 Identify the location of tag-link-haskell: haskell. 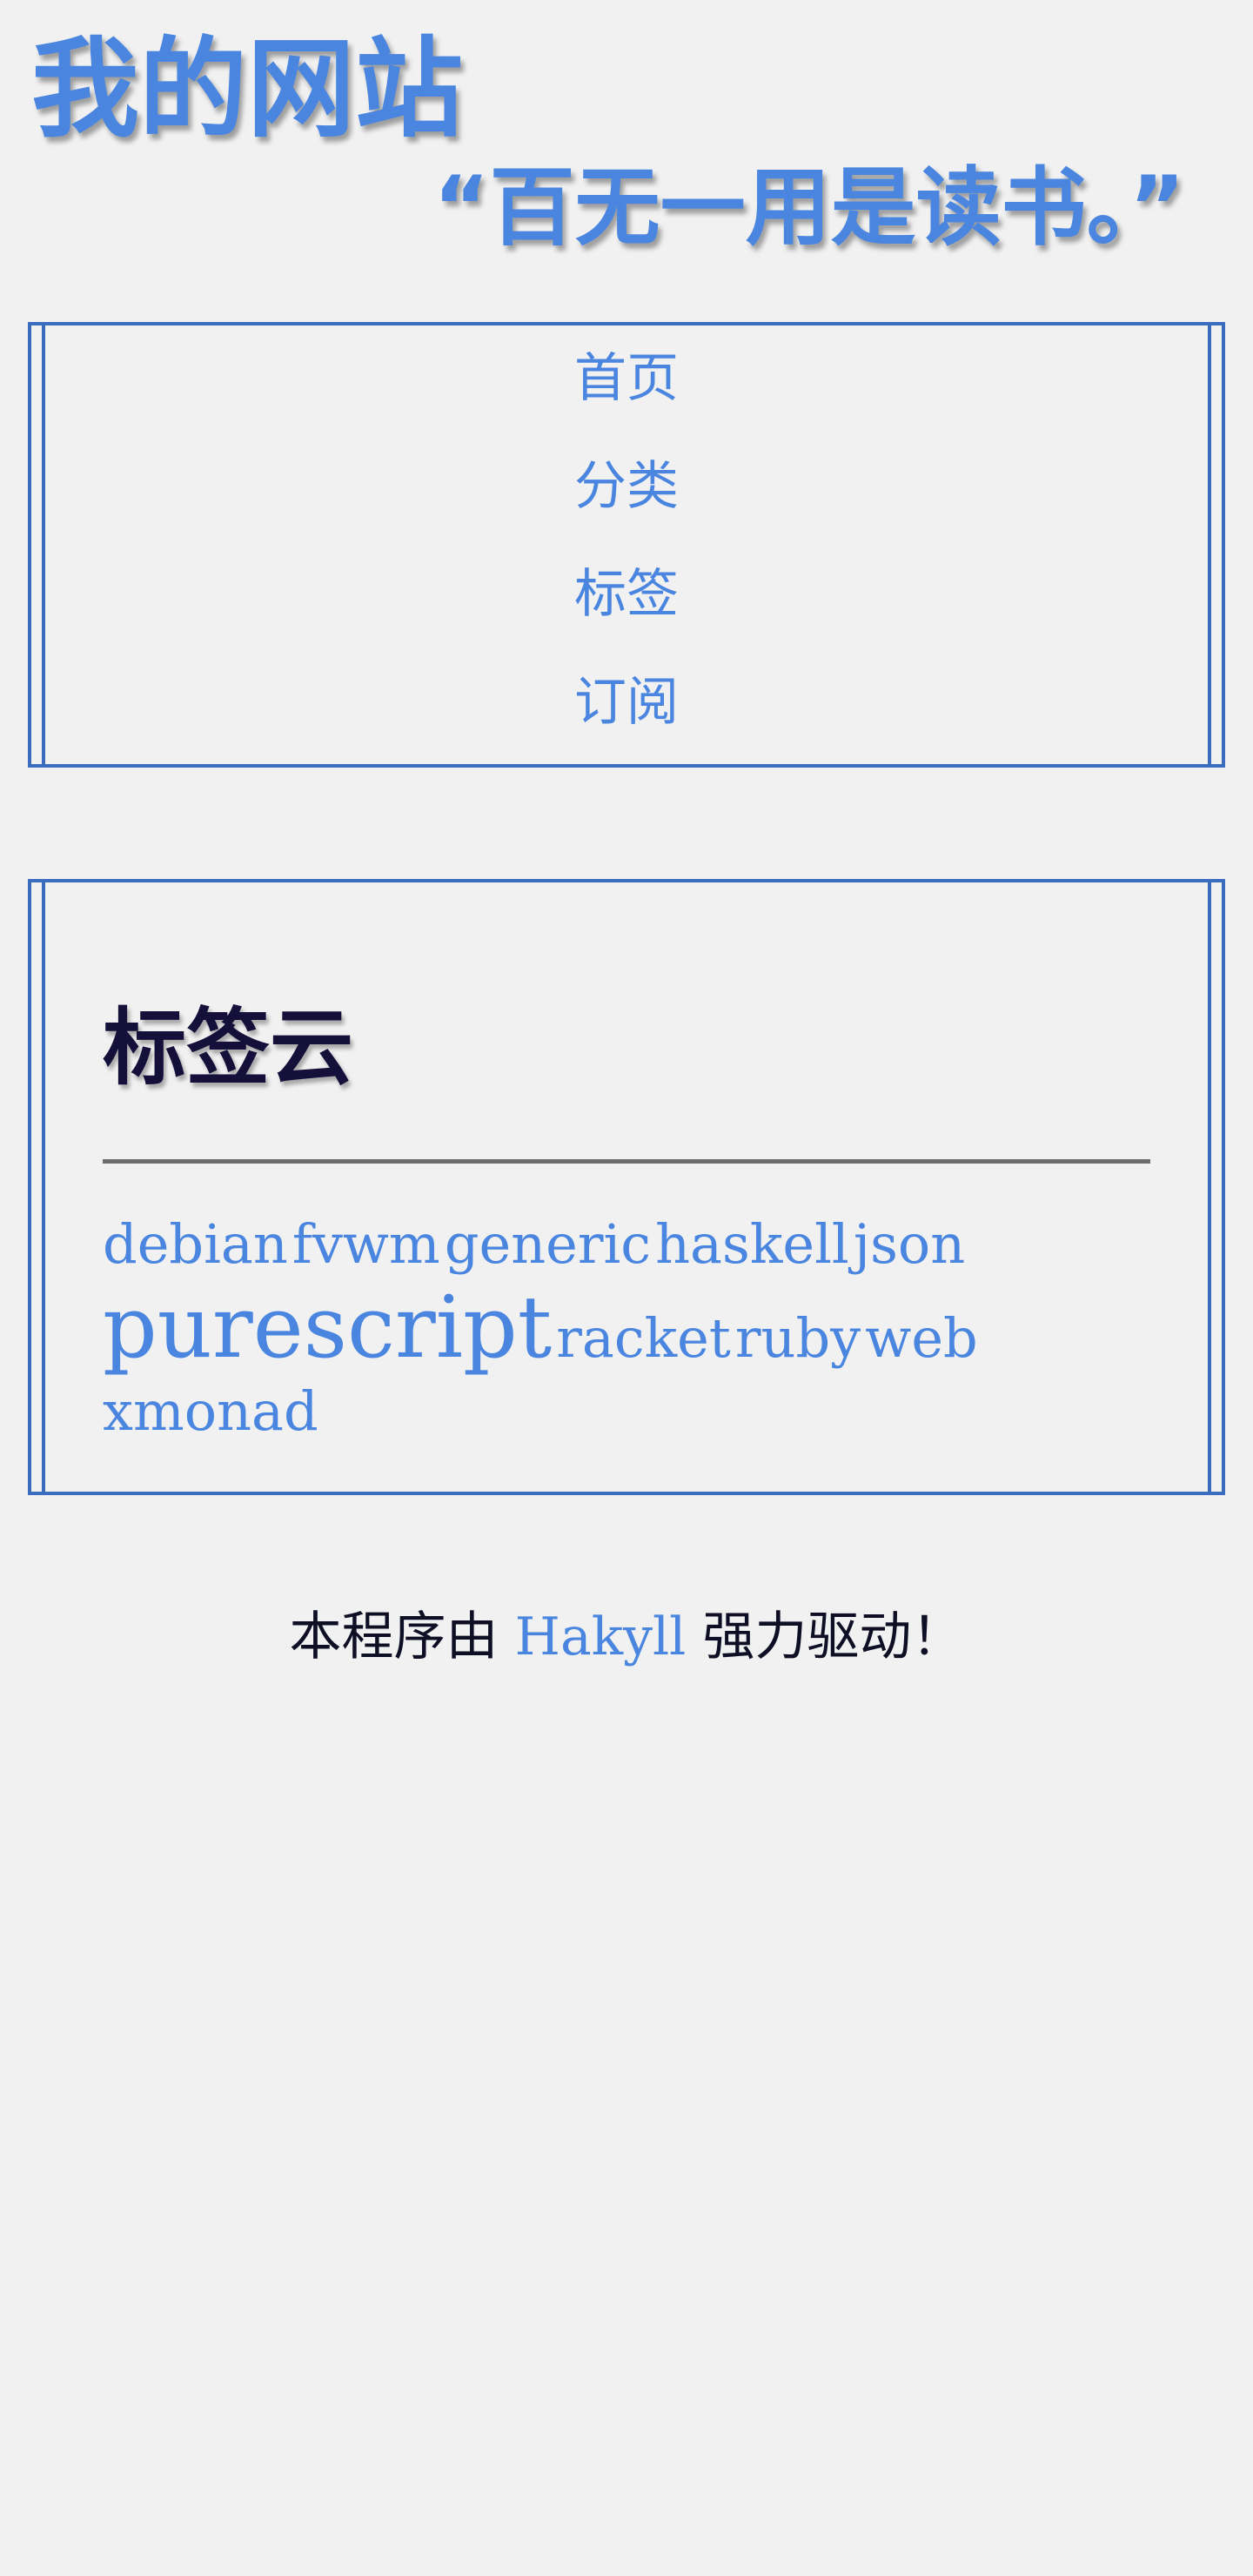
(752, 1244).